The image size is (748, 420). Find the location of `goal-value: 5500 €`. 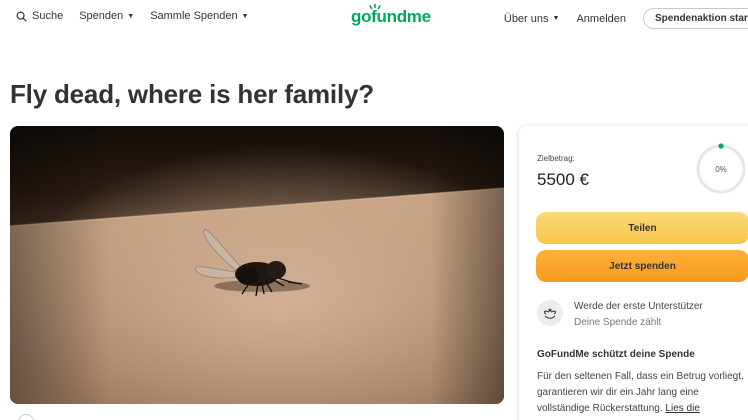

goal-value: 5500 € is located at coordinates (563, 179).